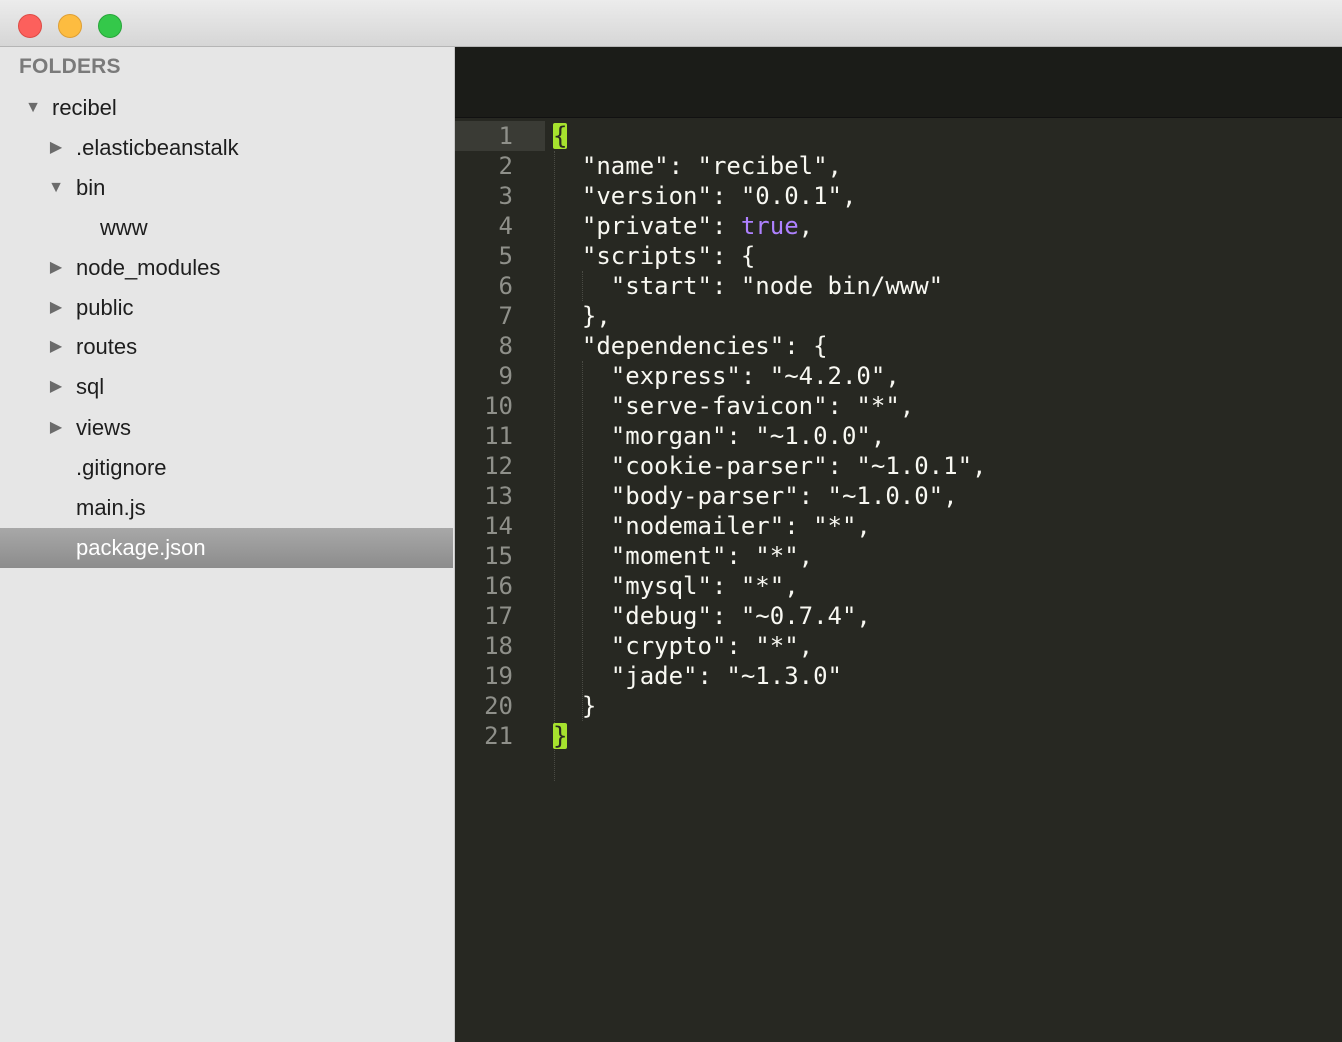 This screenshot has height=1042, width=1342. I want to click on tree-item-label: .gitignore, so click(121, 467).